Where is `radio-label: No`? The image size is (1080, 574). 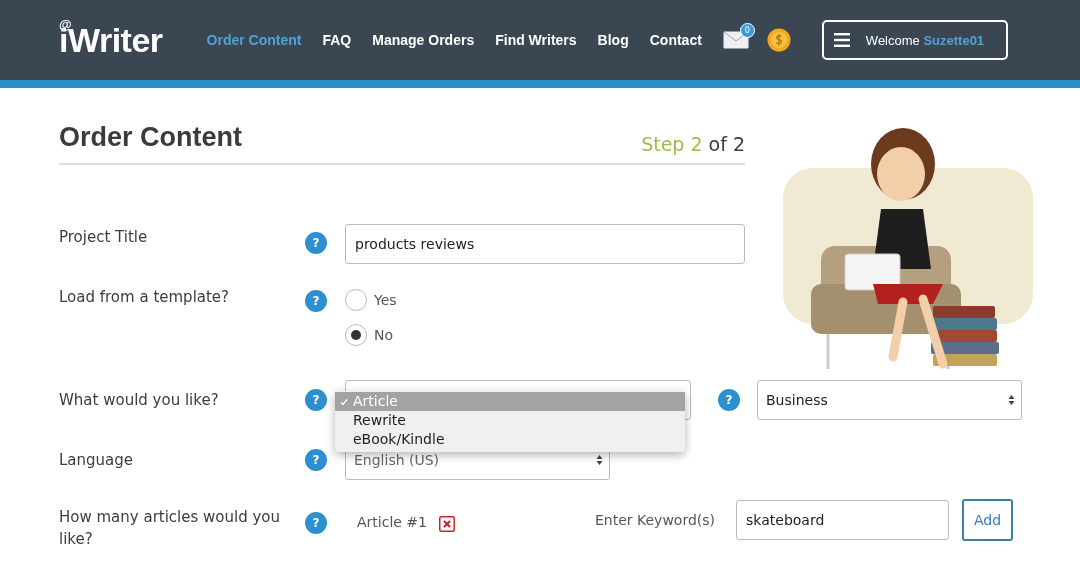
radio-label: No is located at coordinates (384, 335).